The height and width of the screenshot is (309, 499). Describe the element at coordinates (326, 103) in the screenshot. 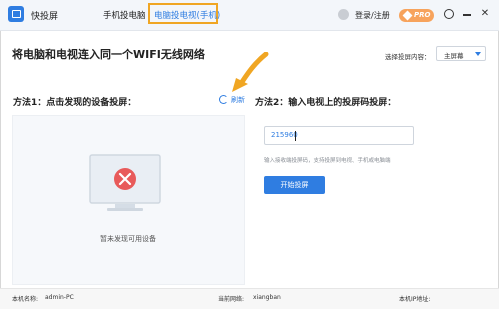

I see `method2-title: 方法2：输入电视上的投屏码投屏：` at that location.